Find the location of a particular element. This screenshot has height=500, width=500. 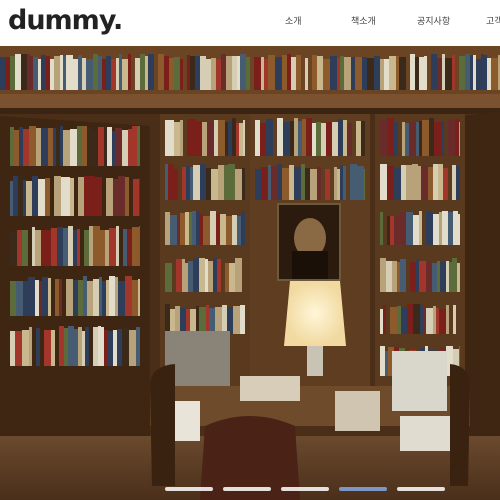

nav-item-notice: 공지사항 is located at coordinates (433, 20).